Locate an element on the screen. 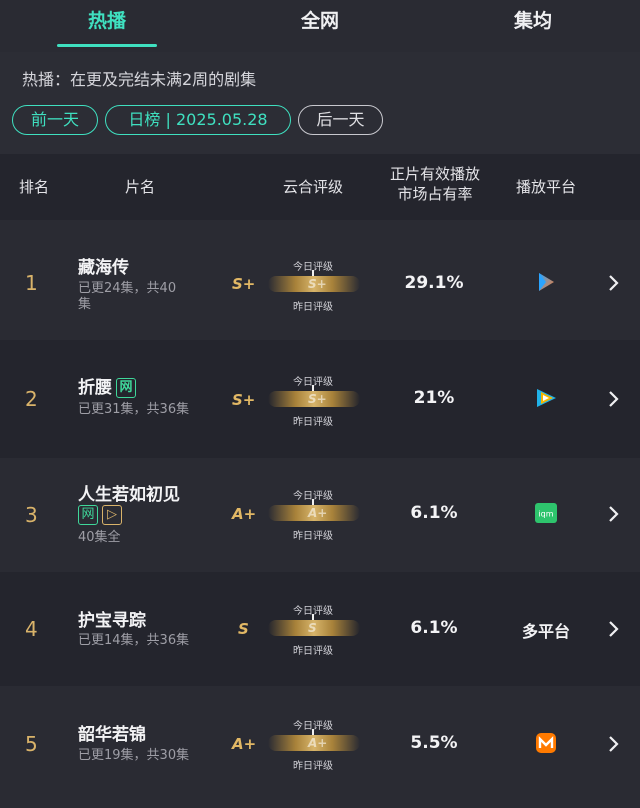 Image resolution: width=640 pixels, height=808 pixels. rating-grade: S is located at coordinates (243, 629).